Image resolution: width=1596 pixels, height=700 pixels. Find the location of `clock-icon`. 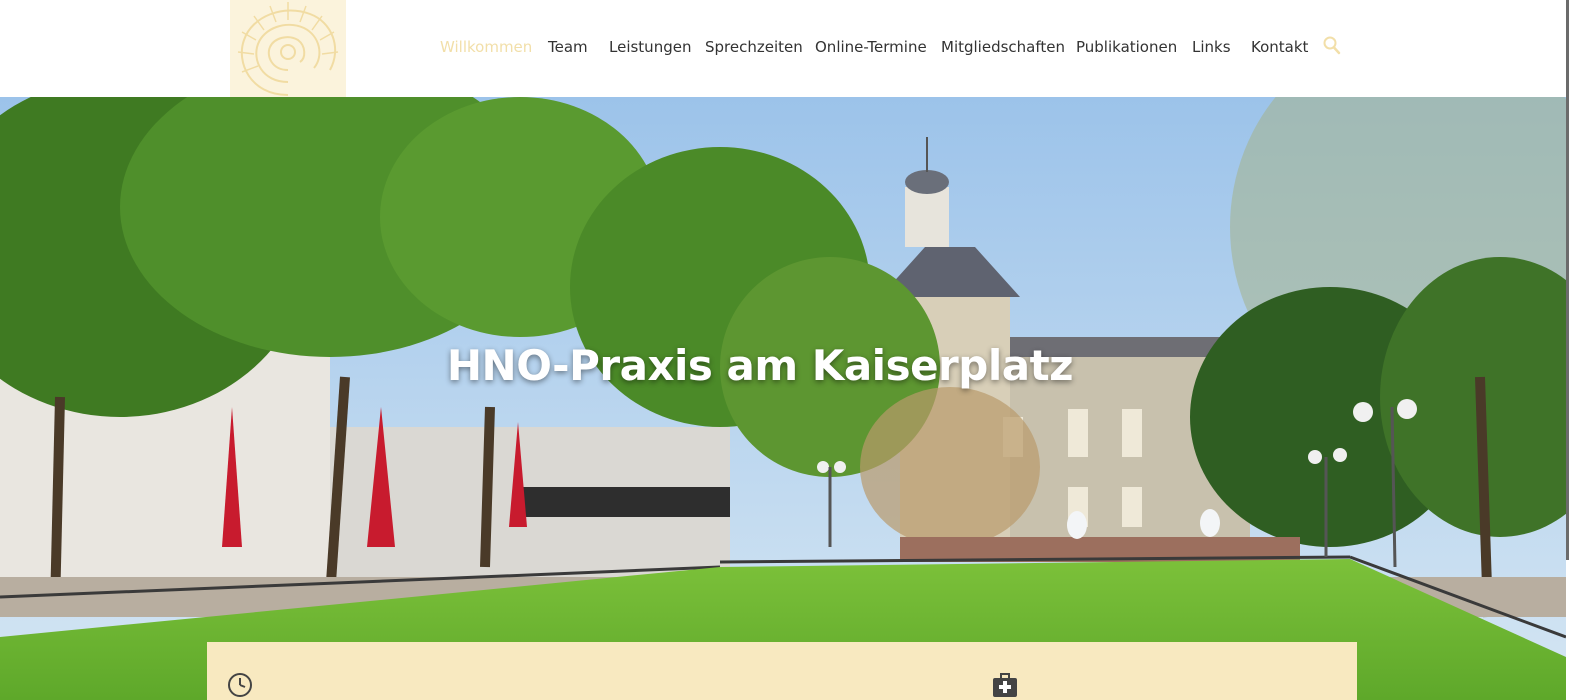

clock-icon is located at coordinates (240, 685).